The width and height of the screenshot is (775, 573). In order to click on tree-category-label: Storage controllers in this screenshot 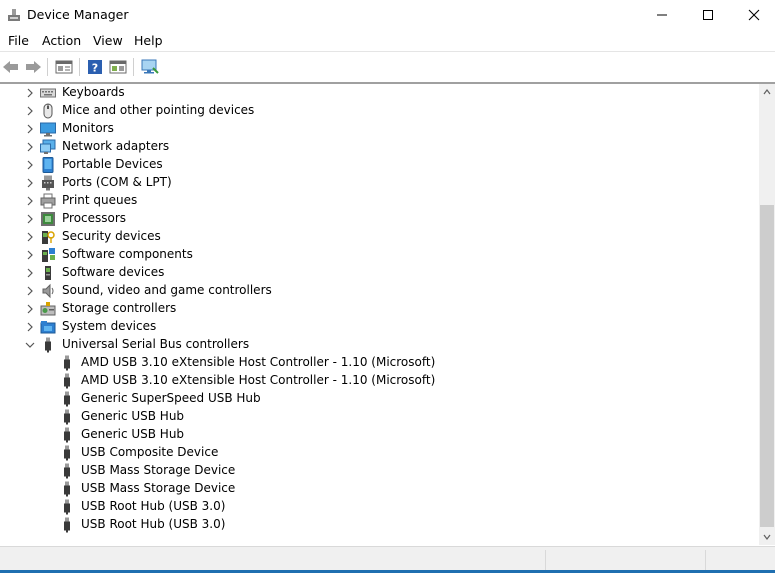, I will do `click(119, 308)`.